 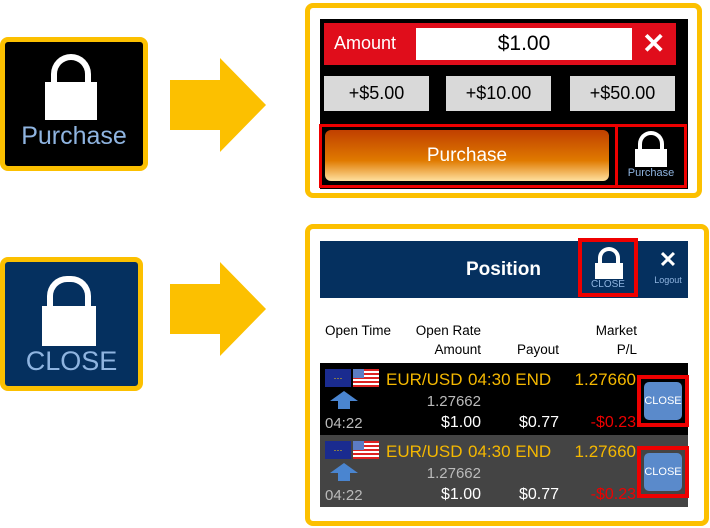 I want to click on close-legend-label: CLOSE, so click(x=71, y=361).